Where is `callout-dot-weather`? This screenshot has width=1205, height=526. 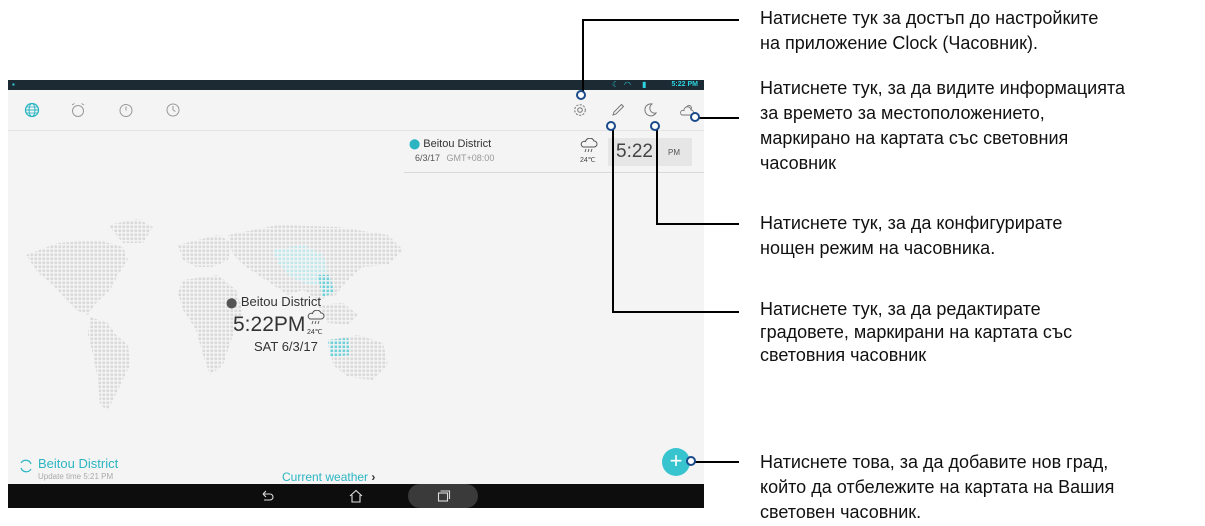
callout-dot-weather is located at coordinates (695, 117).